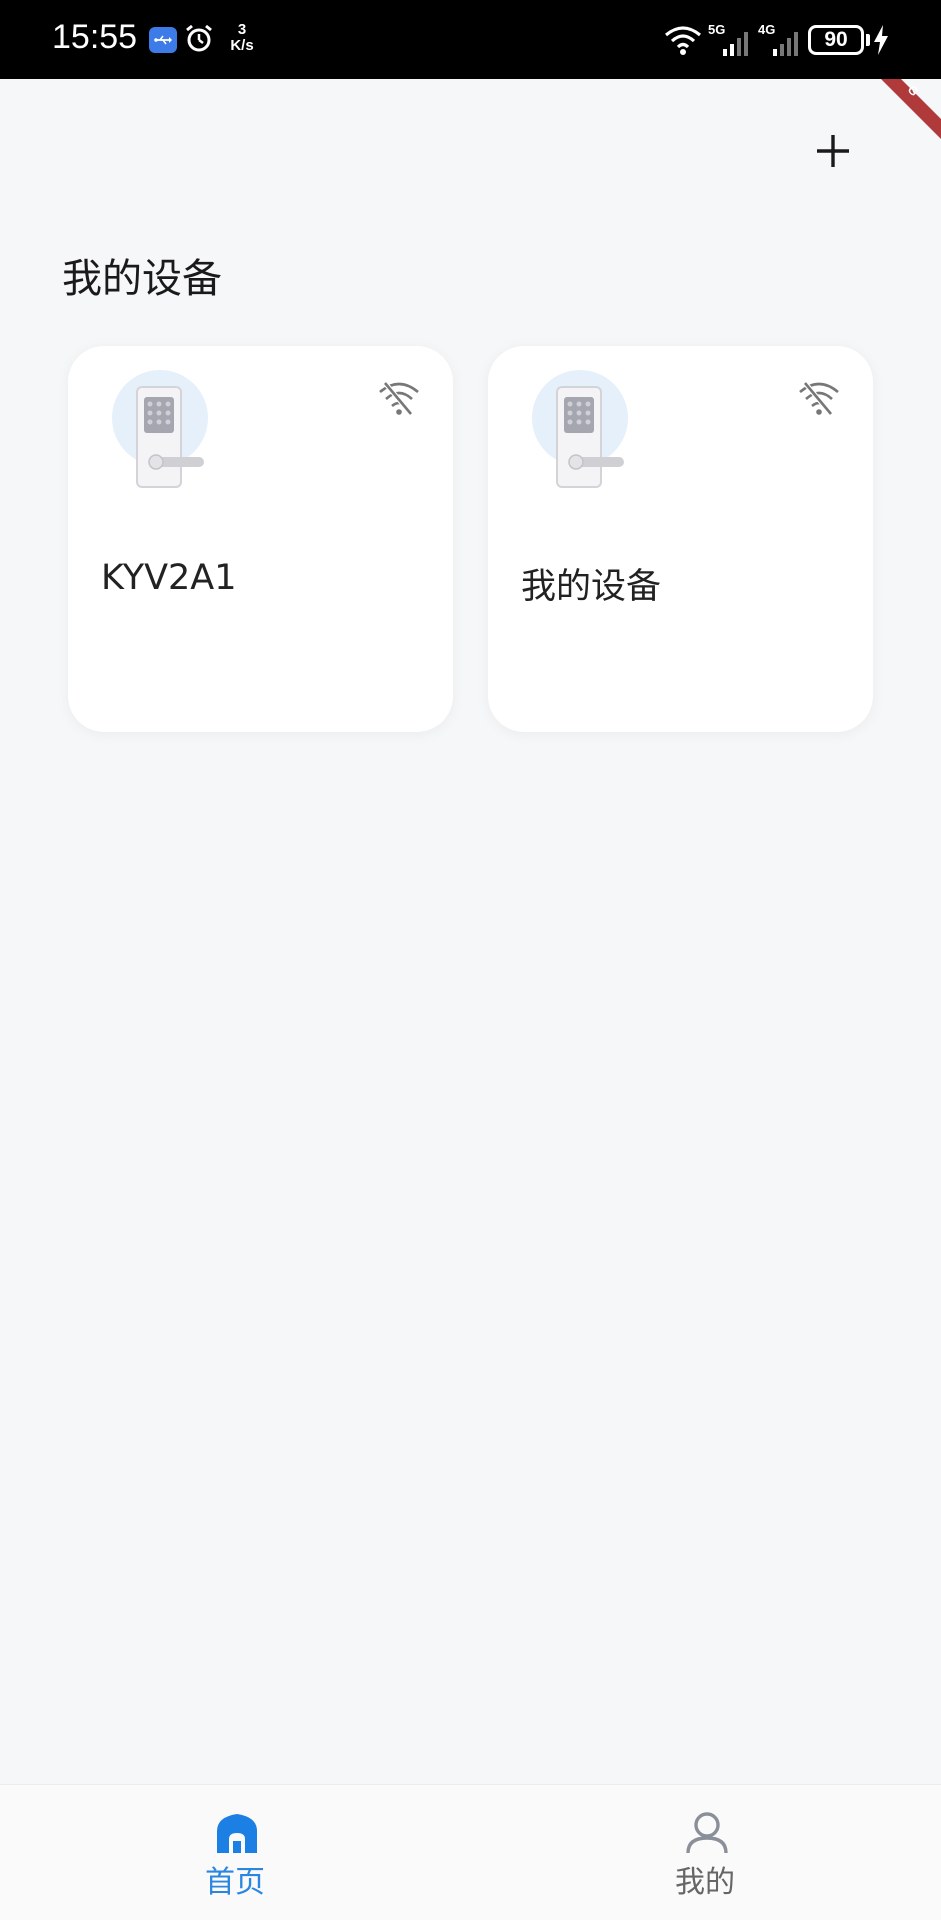  Describe the element at coordinates (680, 539) in the screenshot. I see `device-card: 我的设备` at that location.